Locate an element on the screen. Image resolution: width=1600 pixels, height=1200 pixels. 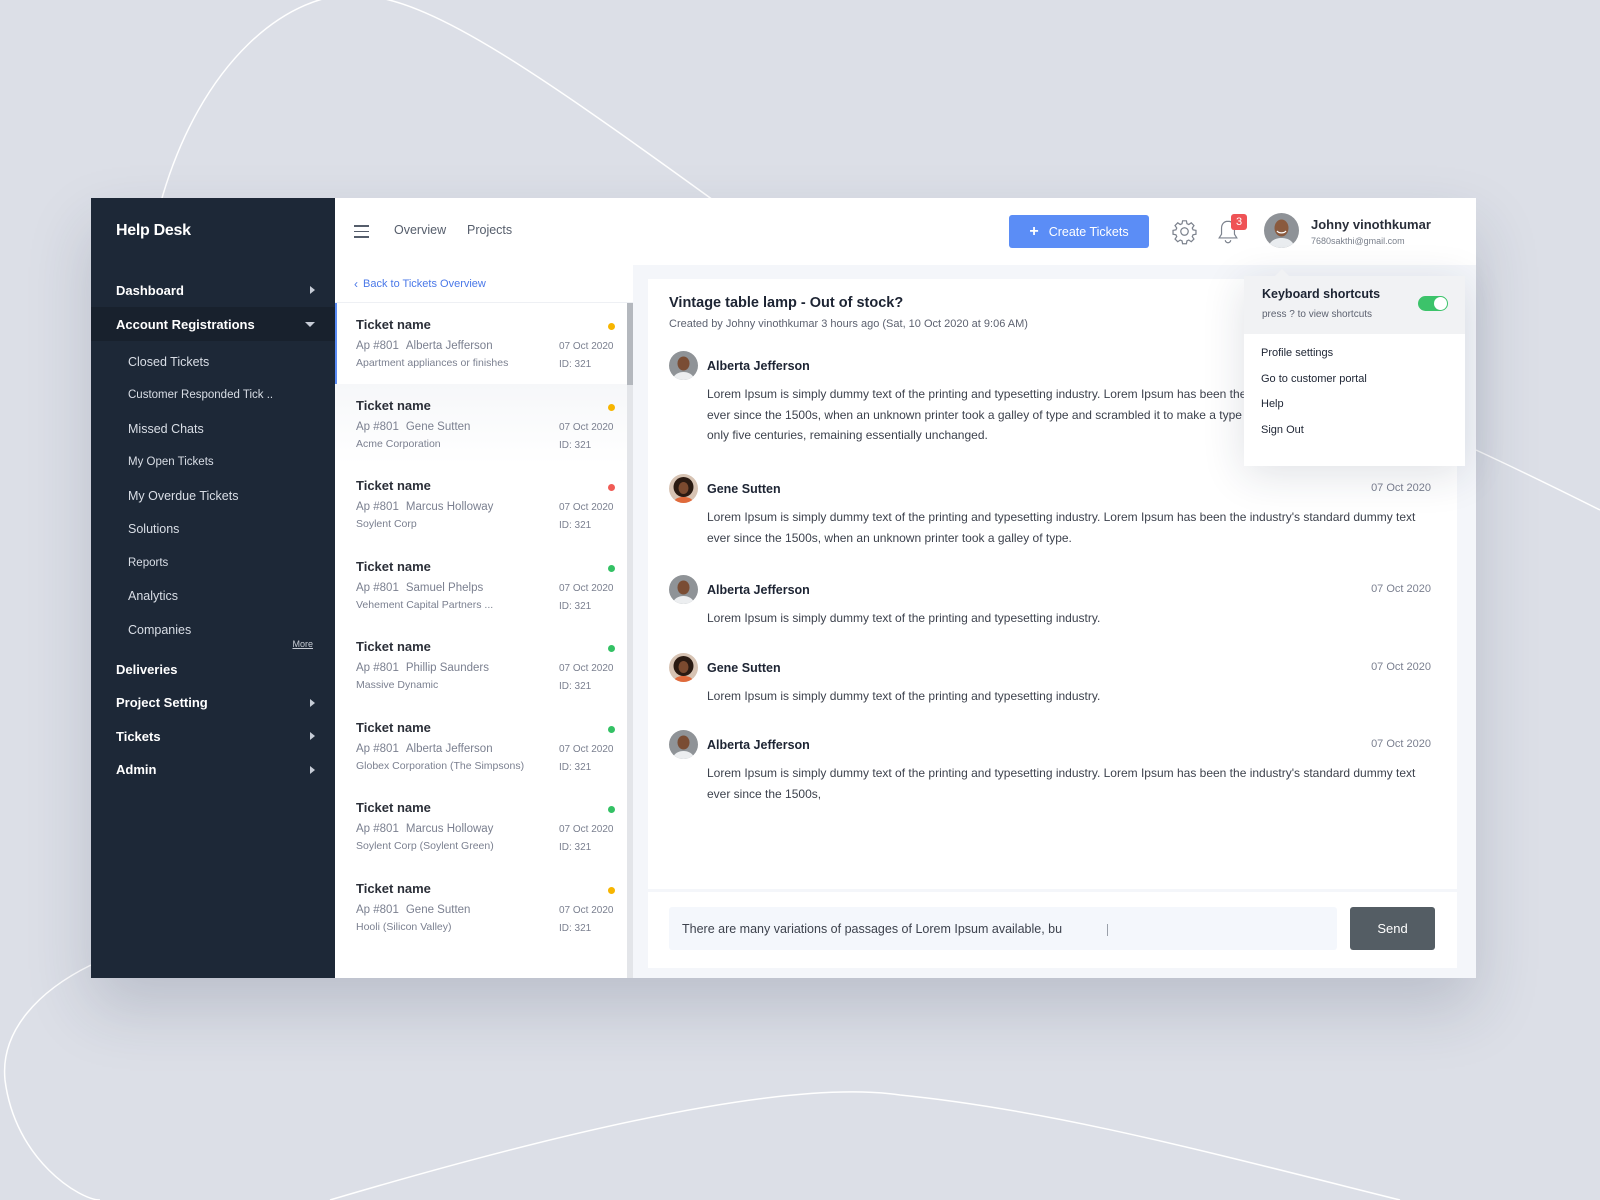
text-cursor is located at coordinates (1107, 930).